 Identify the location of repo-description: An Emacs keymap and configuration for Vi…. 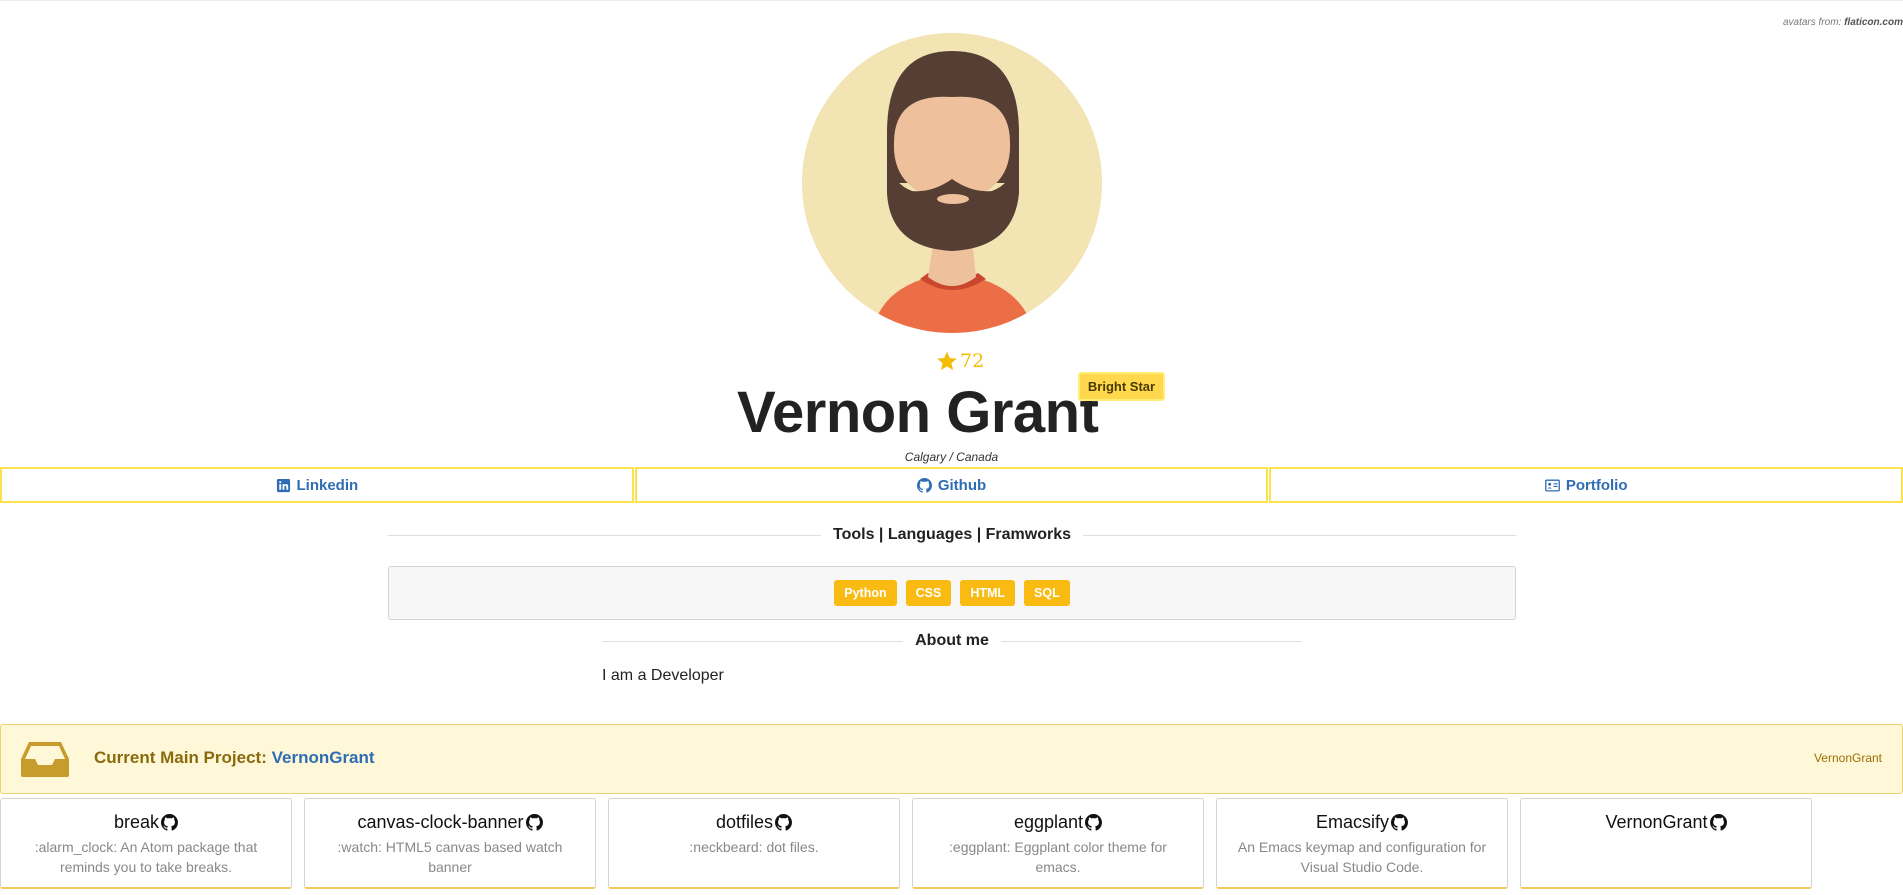
(1362, 857).